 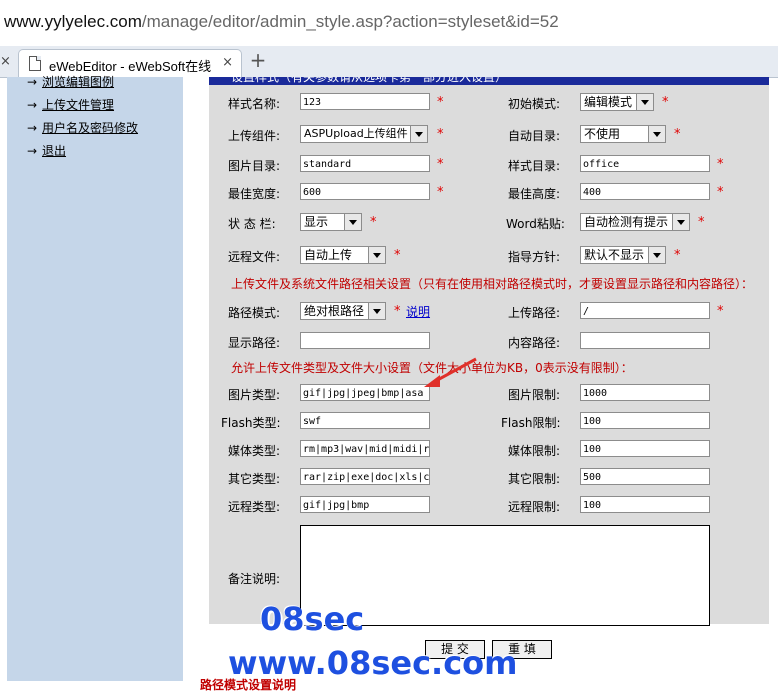 I want to click on other-types-input: rar|zip|exe|doc|xls|c, so click(x=365, y=476).